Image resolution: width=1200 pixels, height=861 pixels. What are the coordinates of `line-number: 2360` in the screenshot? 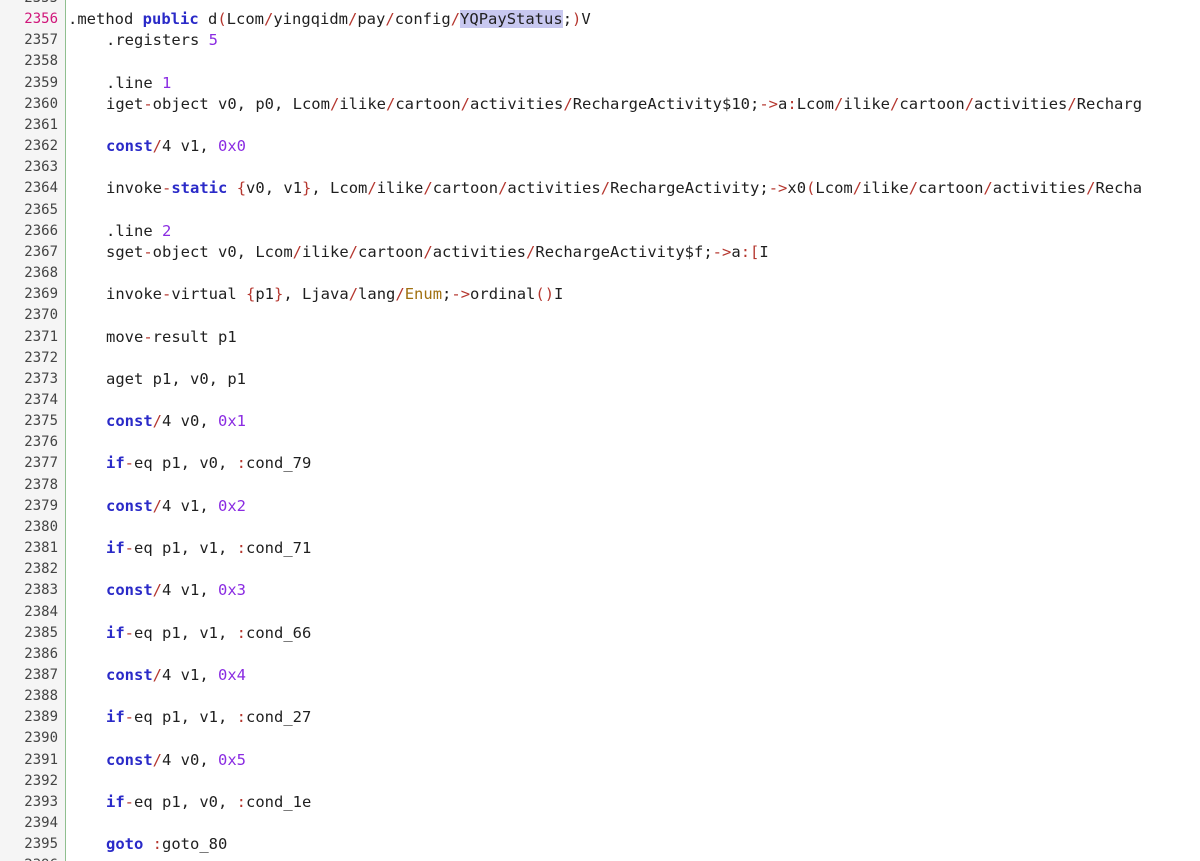 It's located at (41, 103).